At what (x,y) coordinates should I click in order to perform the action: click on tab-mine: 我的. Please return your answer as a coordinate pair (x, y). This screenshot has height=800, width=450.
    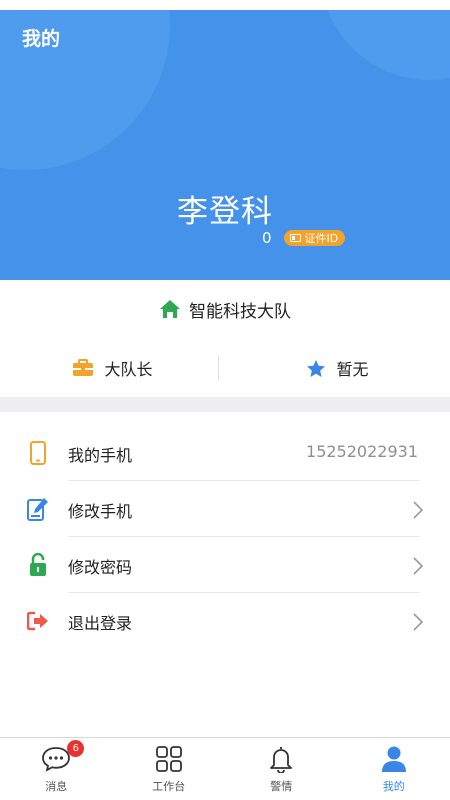
    Looking at the image, I should click on (394, 769).